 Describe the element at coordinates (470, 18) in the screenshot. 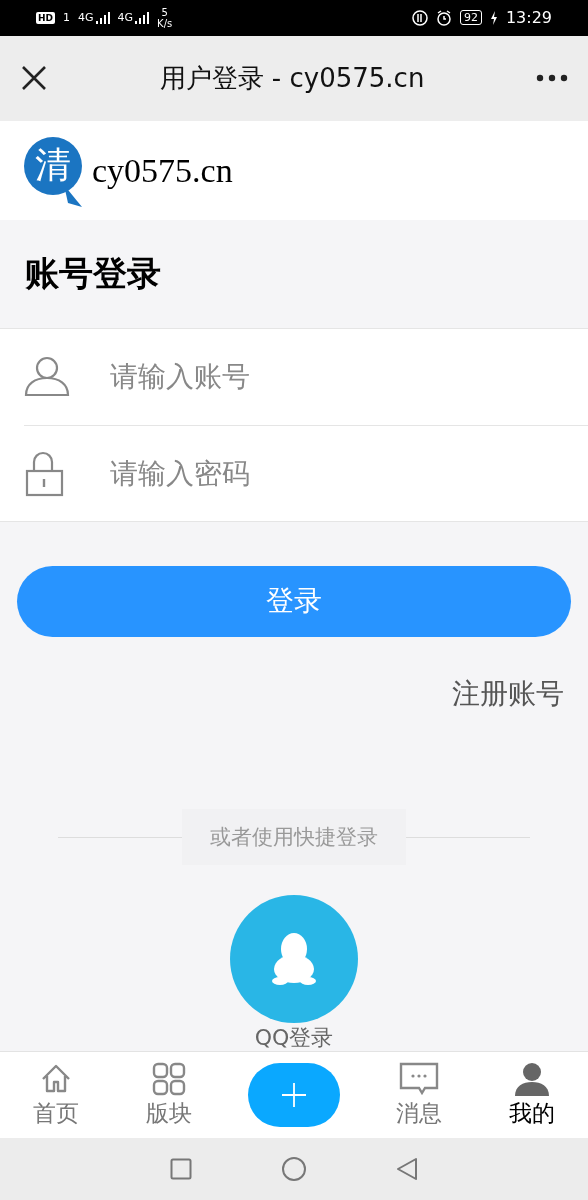

I see `battery-indicator: 92` at that location.